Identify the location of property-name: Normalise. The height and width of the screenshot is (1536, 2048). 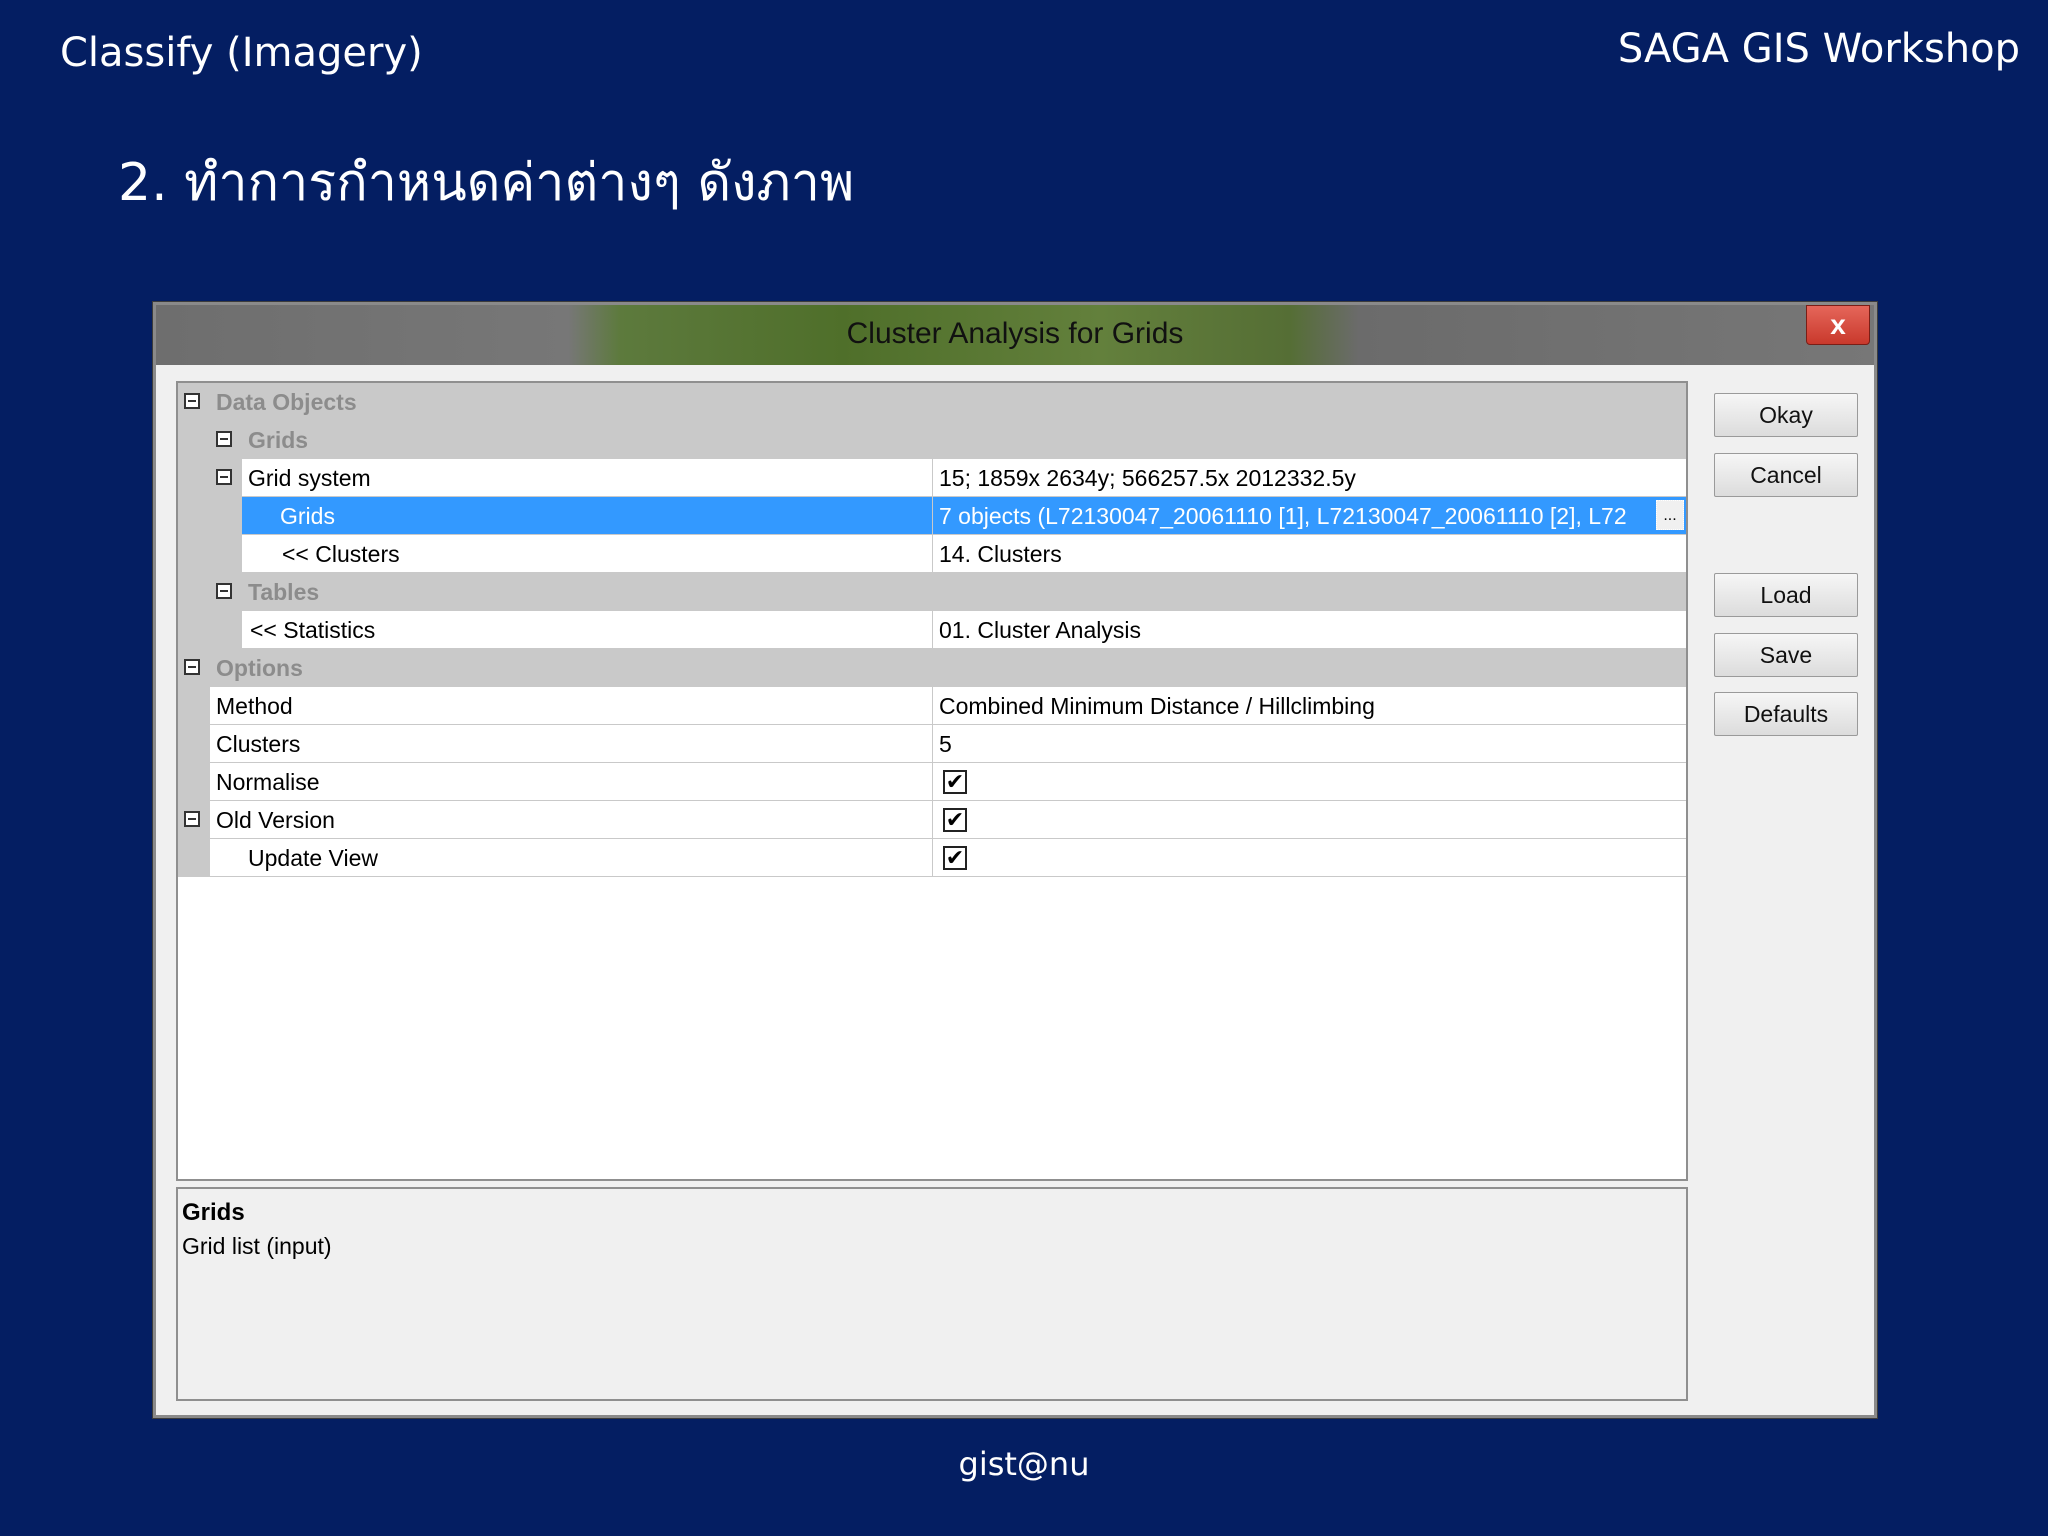
(571, 782).